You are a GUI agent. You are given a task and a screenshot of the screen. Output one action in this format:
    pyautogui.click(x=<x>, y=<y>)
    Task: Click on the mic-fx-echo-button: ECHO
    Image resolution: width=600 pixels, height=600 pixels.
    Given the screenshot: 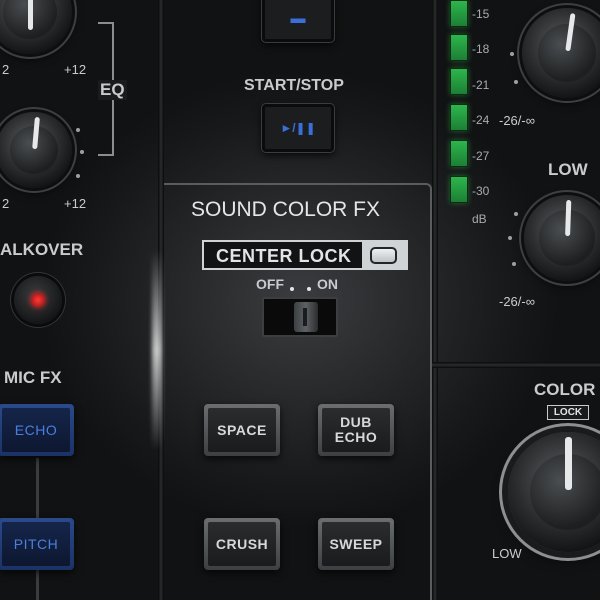 What is the action you would take?
    pyautogui.click(x=37, y=430)
    